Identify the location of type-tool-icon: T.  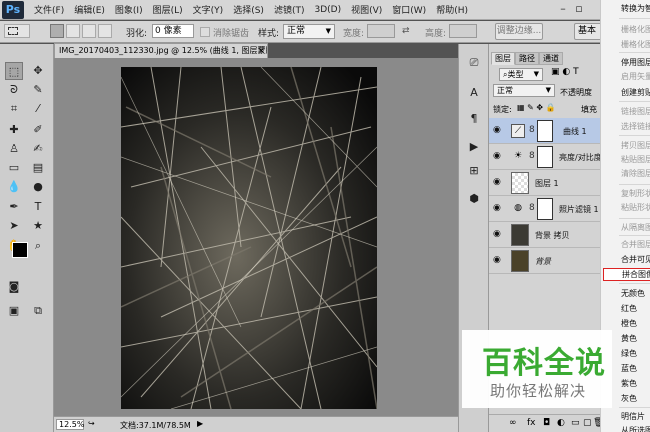
(38, 207).